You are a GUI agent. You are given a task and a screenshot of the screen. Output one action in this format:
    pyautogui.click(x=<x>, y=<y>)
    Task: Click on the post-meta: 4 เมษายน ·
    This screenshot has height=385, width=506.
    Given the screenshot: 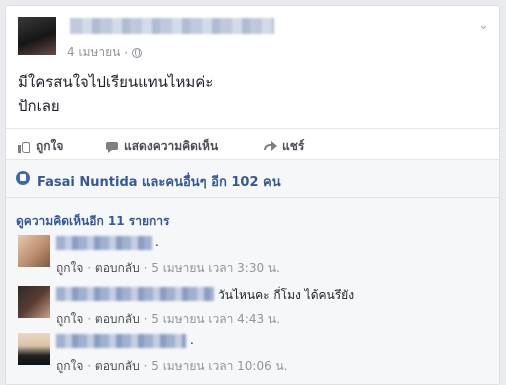 What is the action you would take?
    pyautogui.click(x=105, y=52)
    